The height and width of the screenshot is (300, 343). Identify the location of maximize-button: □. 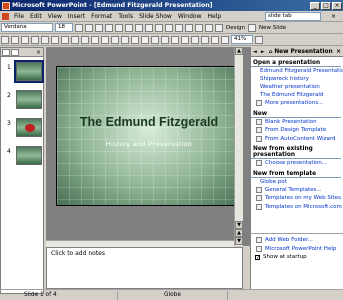
(326, 5).